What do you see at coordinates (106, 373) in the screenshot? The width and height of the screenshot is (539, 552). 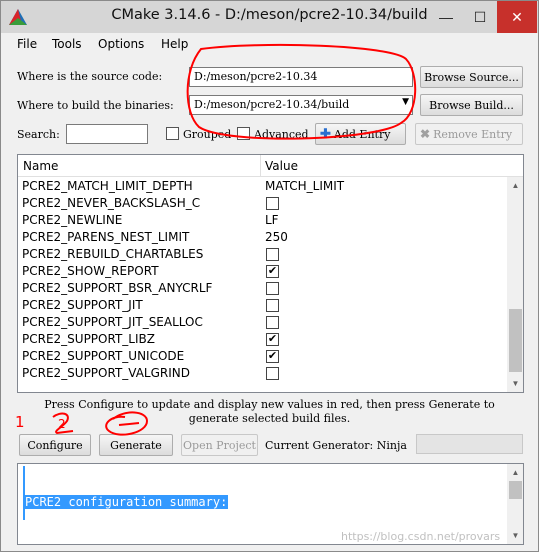 I see `cache-entry-name: PCRE2_SUPPORT_VALGRIND` at bounding box center [106, 373].